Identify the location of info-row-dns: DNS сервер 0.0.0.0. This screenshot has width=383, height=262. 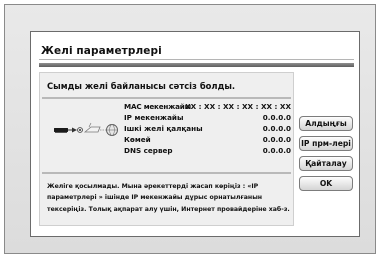
(207, 151).